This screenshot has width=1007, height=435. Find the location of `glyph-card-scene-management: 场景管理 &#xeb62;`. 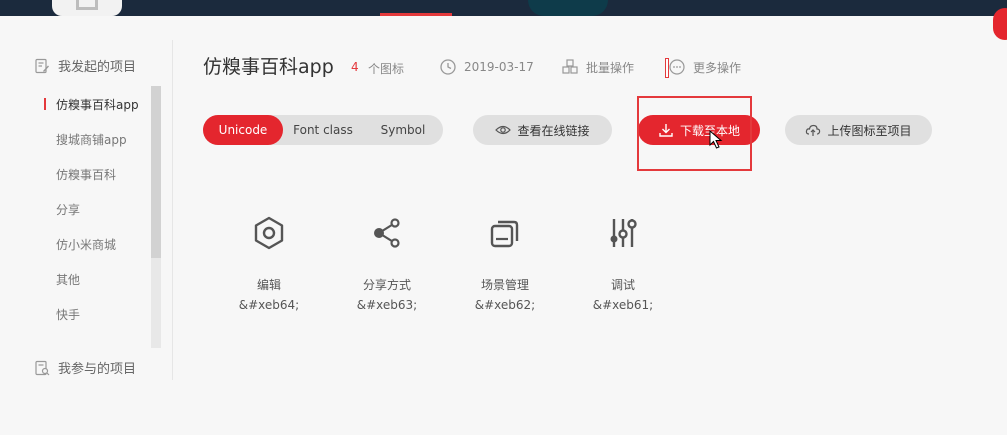

glyph-card-scene-management: 场景管理 &#xeb62; is located at coordinates (505, 265).